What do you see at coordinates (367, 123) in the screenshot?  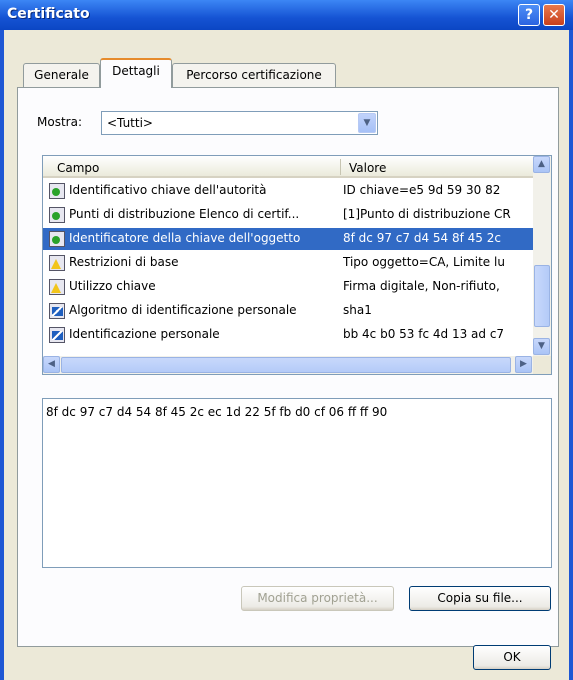 I see `chevron-down-icon: ▼` at bounding box center [367, 123].